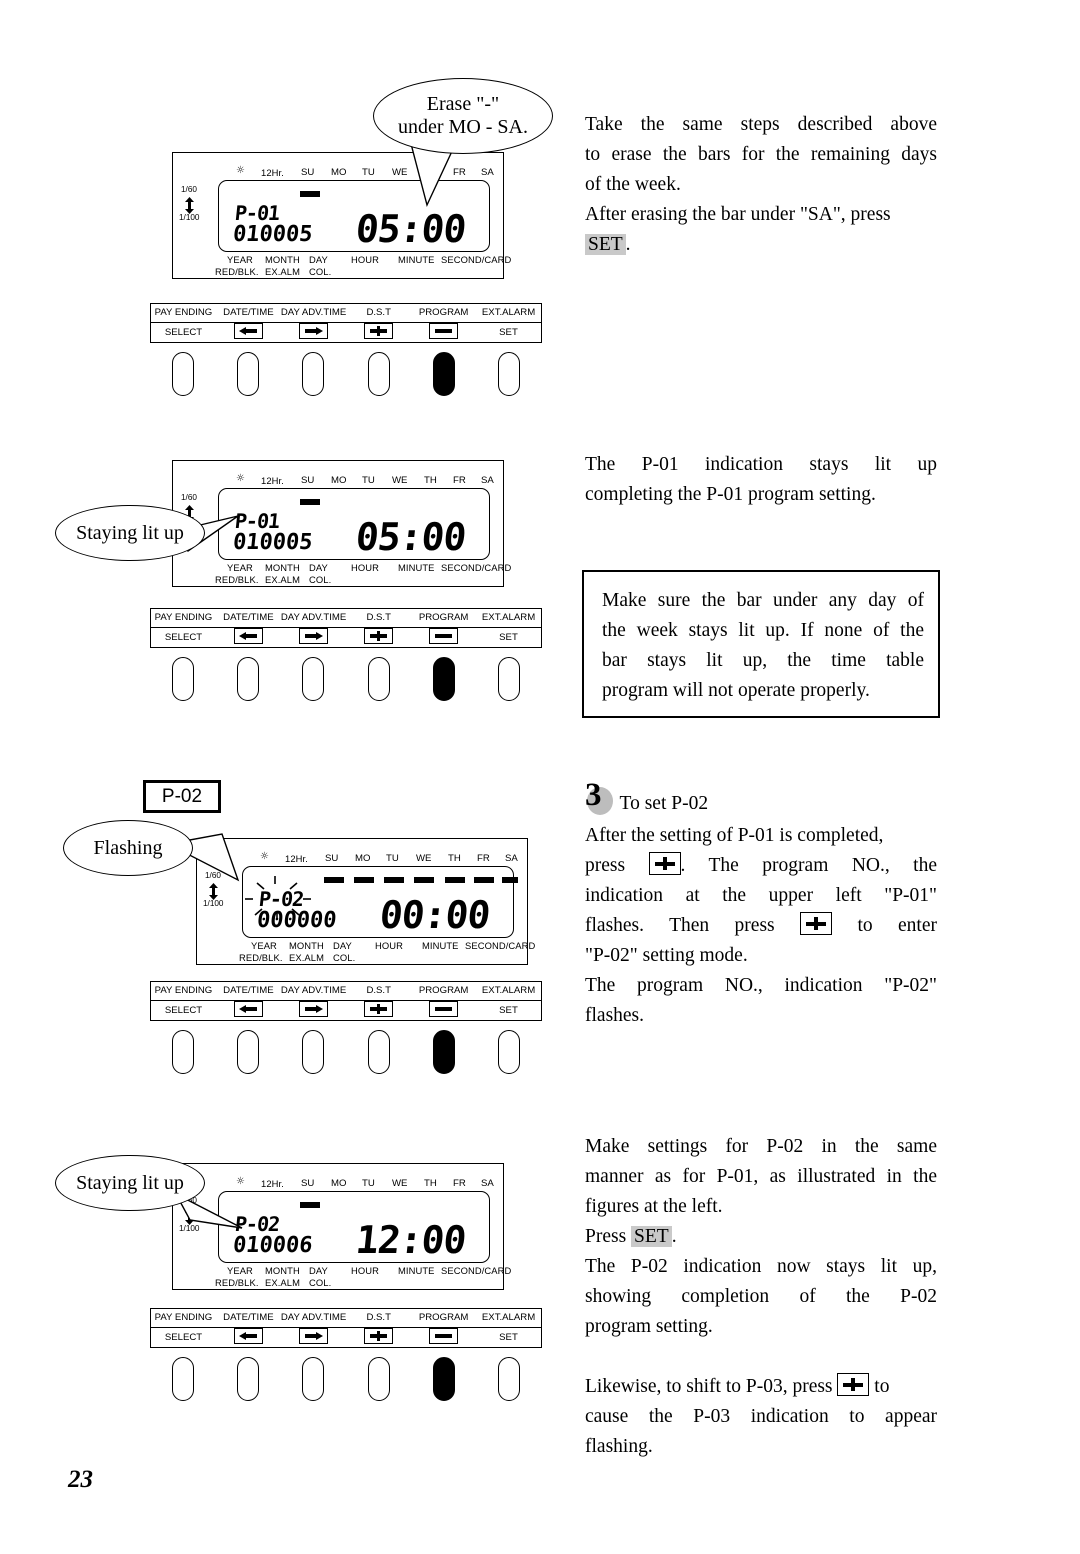 The width and height of the screenshot is (1080, 1554). What do you see at coordinates (734, 835) in the screenshot?
I see `text-block-3-line-1: After the setting of P-01 is completed,` at bounding box center [734, 835].